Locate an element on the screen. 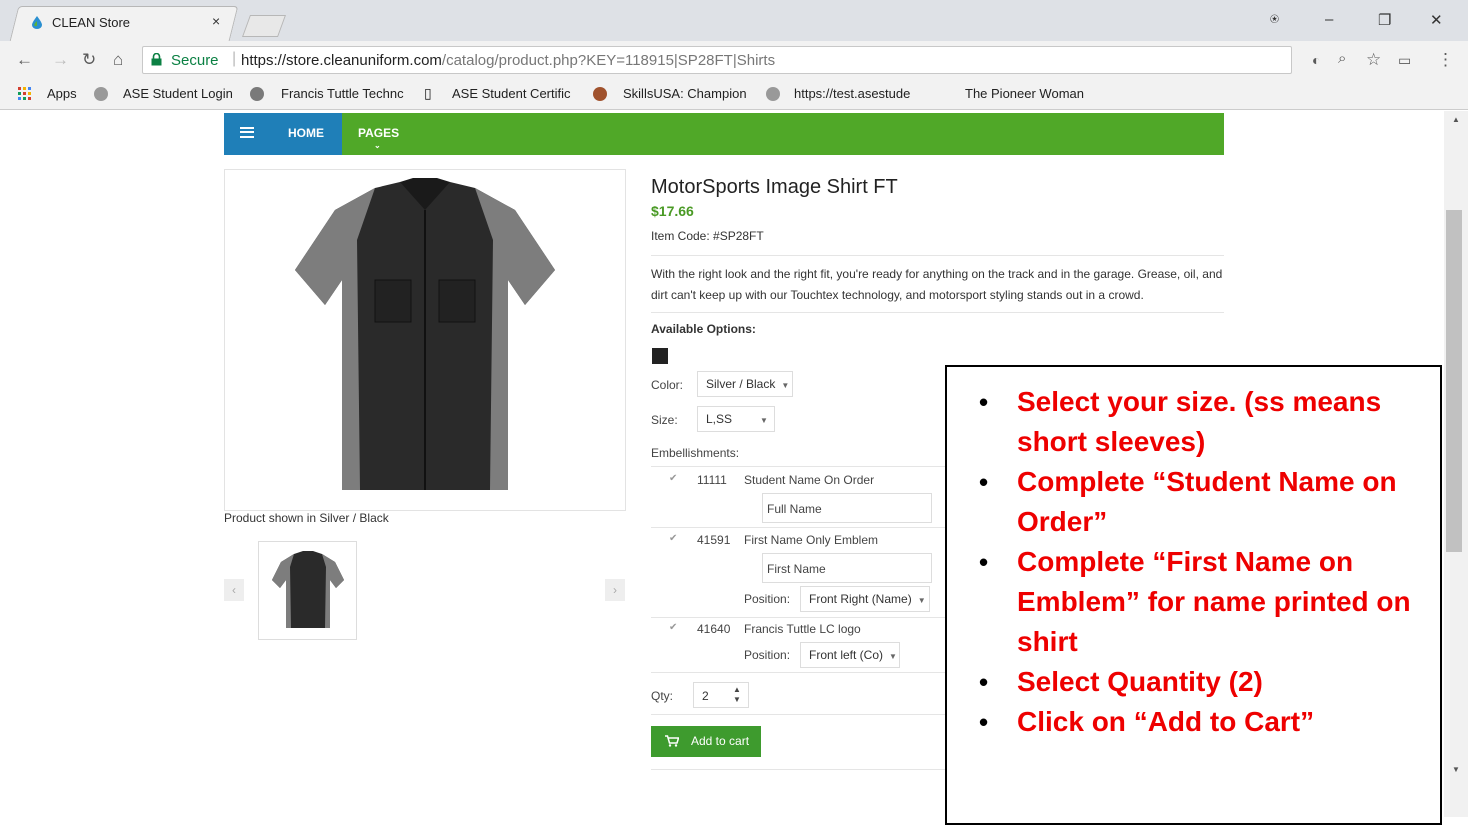 This screenshot has height=825, width=1468. scrollbar-thumb is located at coordinates (1454, 381).